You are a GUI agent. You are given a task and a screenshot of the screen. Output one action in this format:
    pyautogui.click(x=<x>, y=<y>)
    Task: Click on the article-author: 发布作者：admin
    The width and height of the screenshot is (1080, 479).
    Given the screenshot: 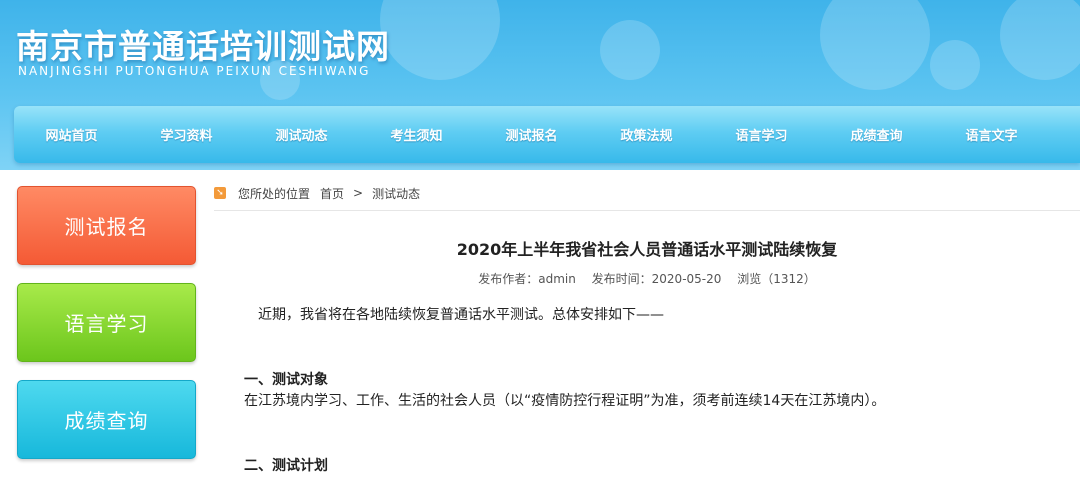 What is the action you would take?
    pyautogui.click(x=527, y=279)
    